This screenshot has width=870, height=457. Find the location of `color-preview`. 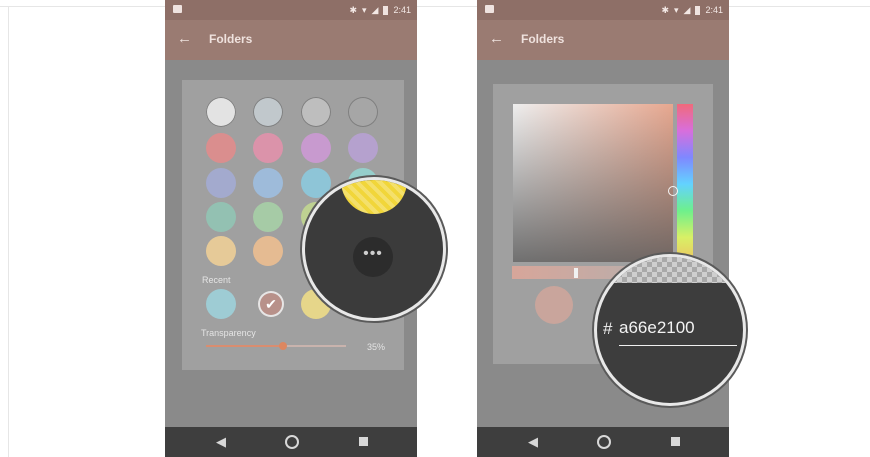

color-preview is located at coordinates (554, 305).